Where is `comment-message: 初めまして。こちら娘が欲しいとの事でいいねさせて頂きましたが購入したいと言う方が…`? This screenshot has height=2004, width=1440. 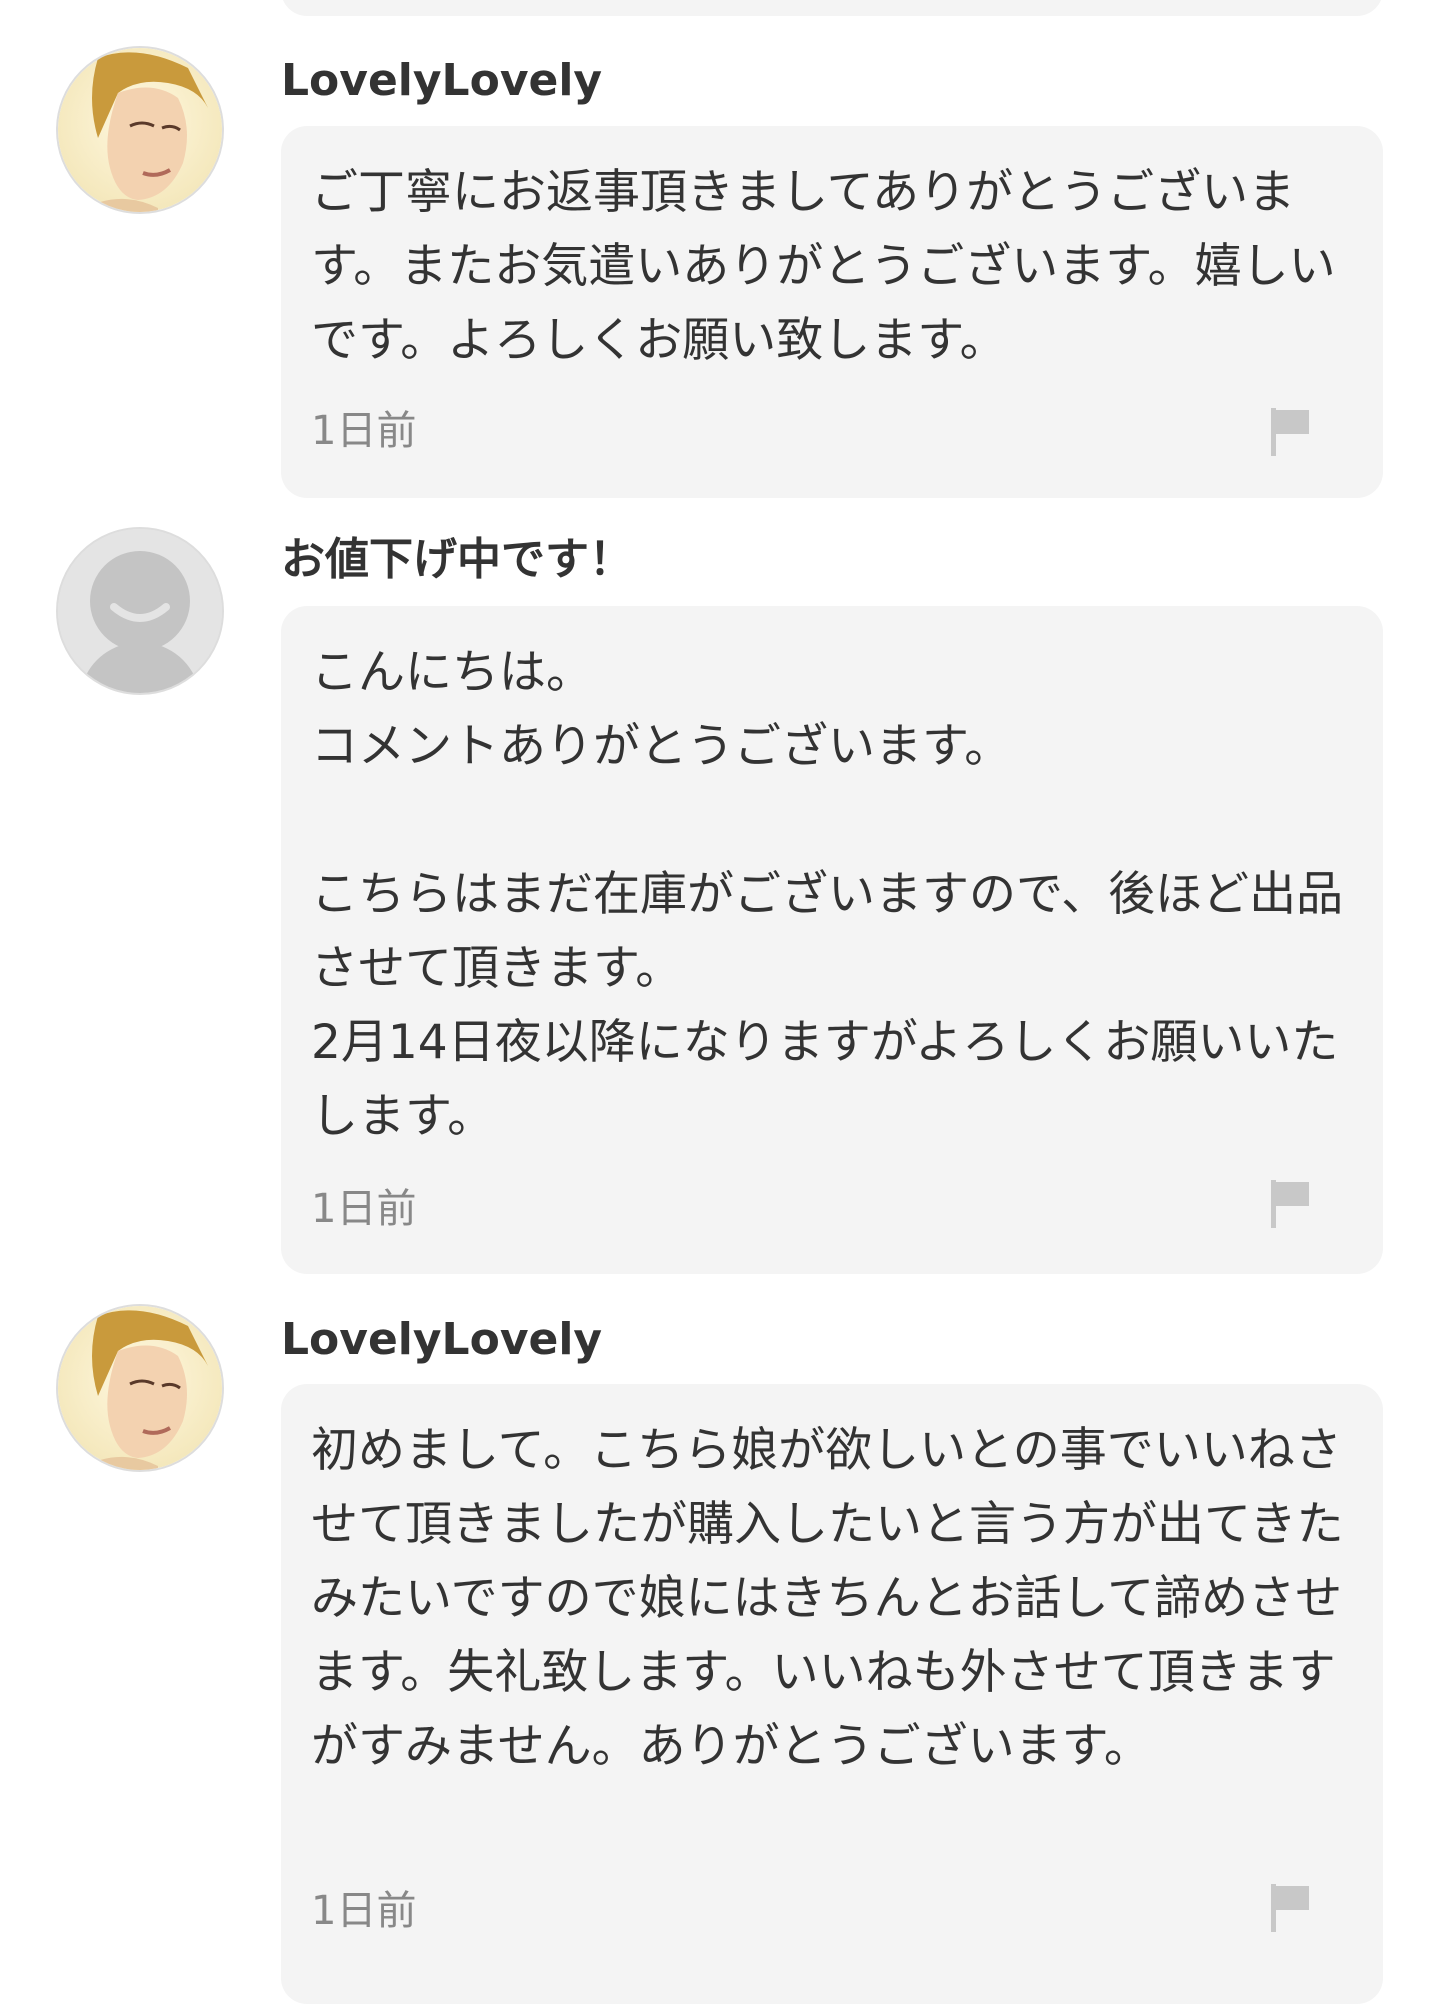
comment-message: 初めまして。こちら娘が欲しいとの事でいいねさせて頂きましたが購入したいと言う方が… is located at coordinates (827, 1598).